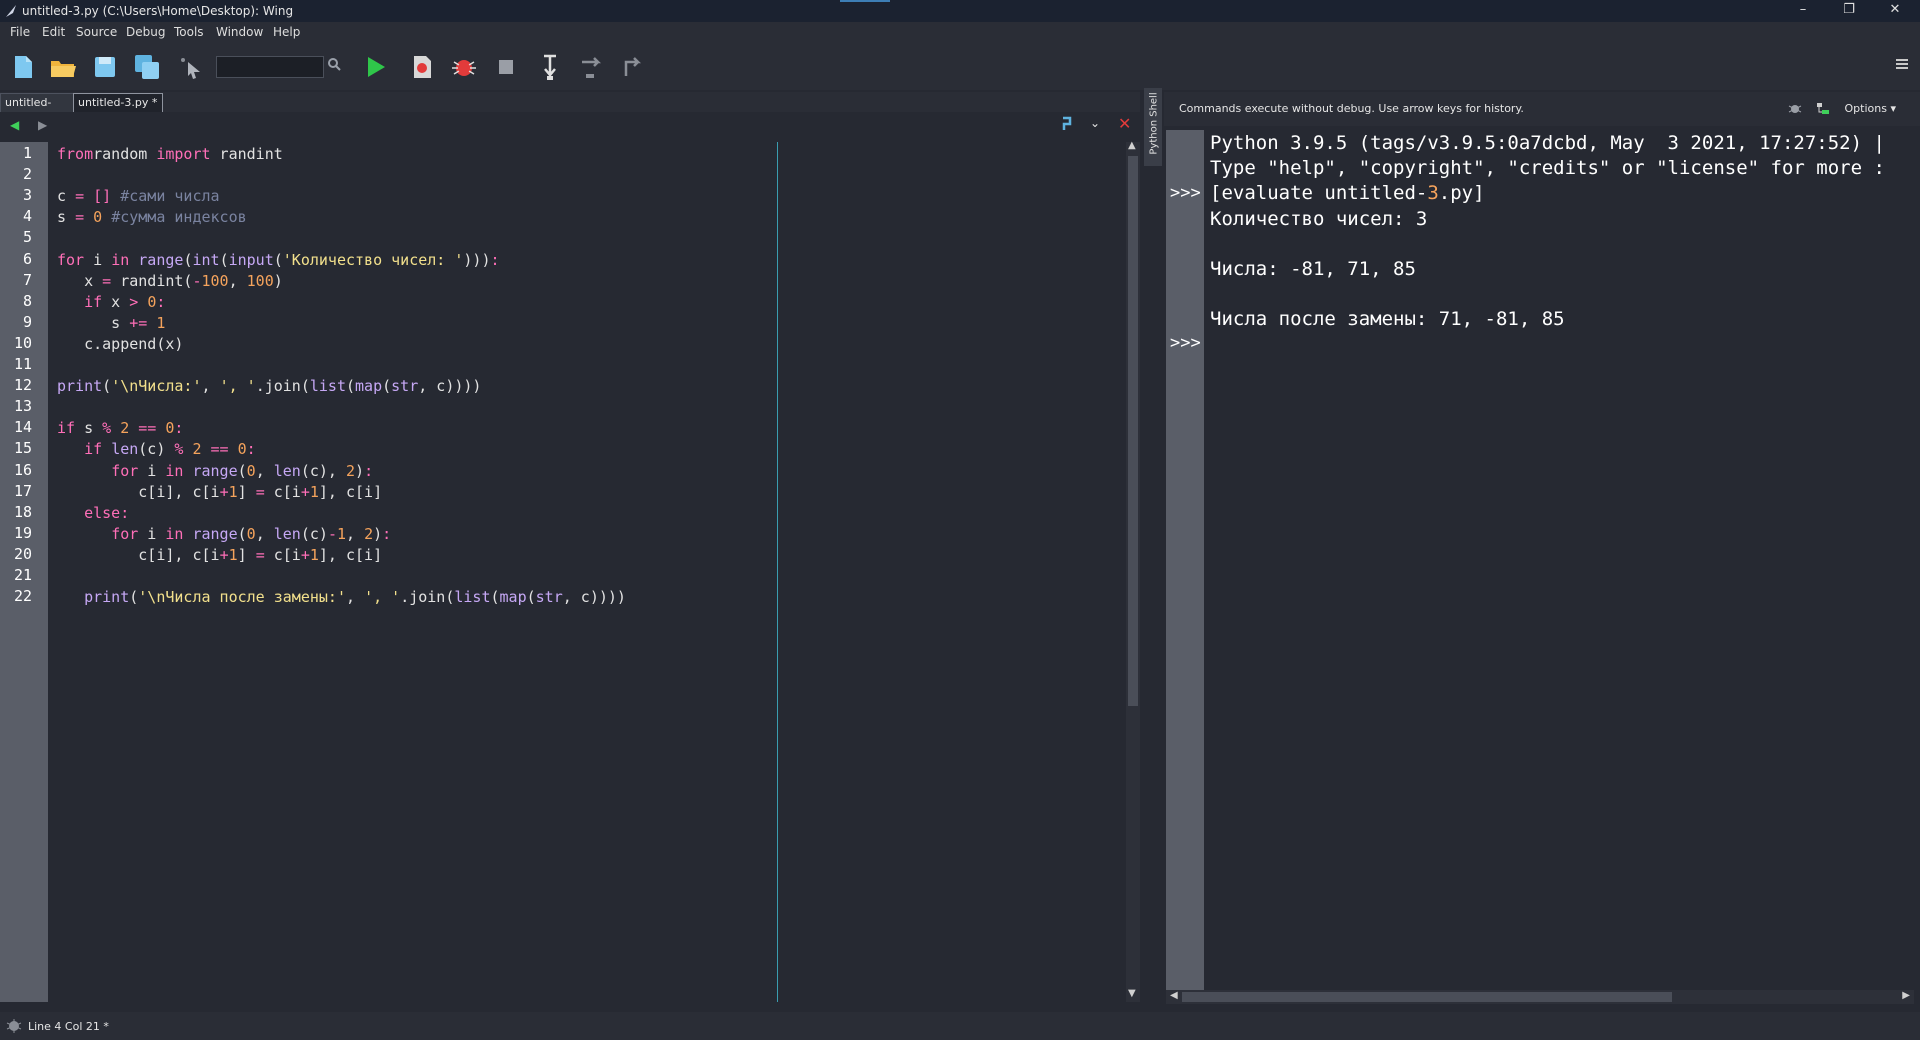 The width and height of the screenshot is (1920, 1040). I want to click on scroll-left-icon: ◀, so click(1174, 995).